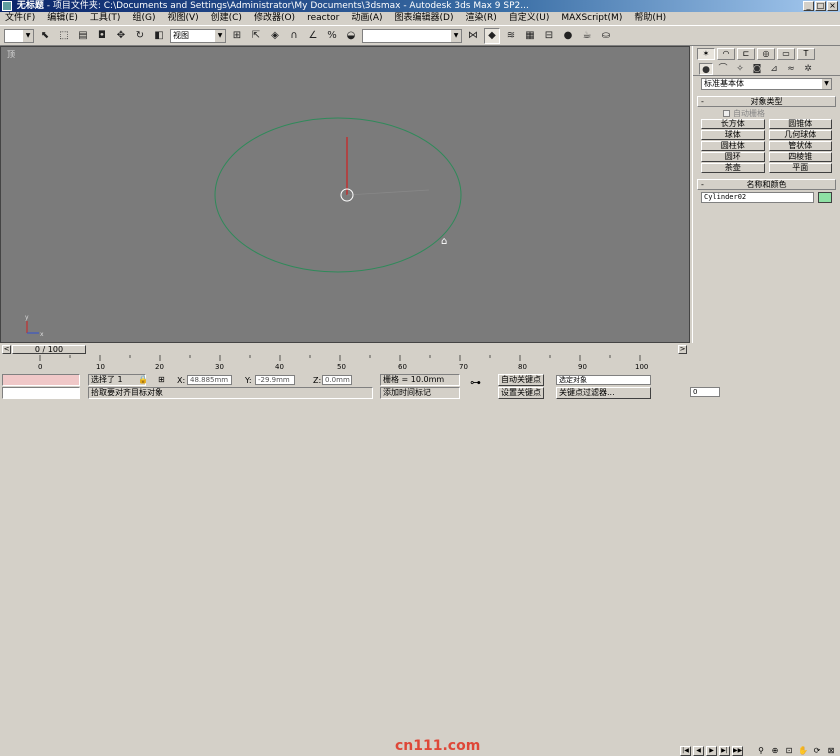  Describe the element at coordinates (198, 35) in the screenshot. I see `reference-coord-dropdown: 视图` at that location.